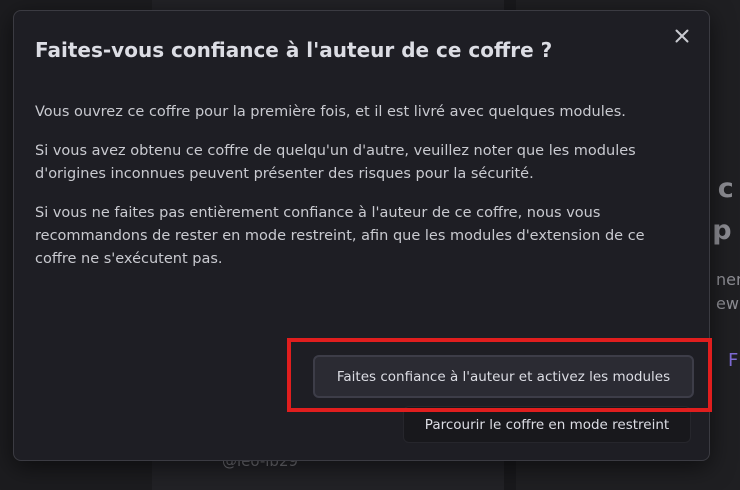  Describe the element at coordinates (547, 424) in the screenshot. I see `restricted-mode-button: Parcourir le coffre en mode restreint` at that location.